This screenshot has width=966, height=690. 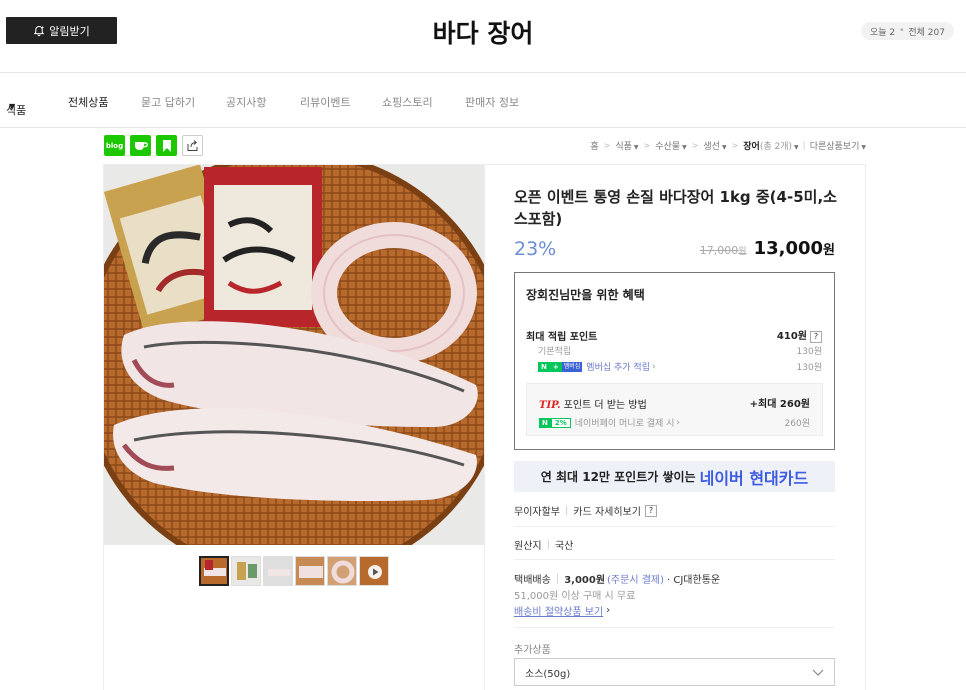 What do you see at coordinates (751, 147) in the screenshot?
I see `breadcrumb-current-label: 장어` at bounding box center [751, 147].